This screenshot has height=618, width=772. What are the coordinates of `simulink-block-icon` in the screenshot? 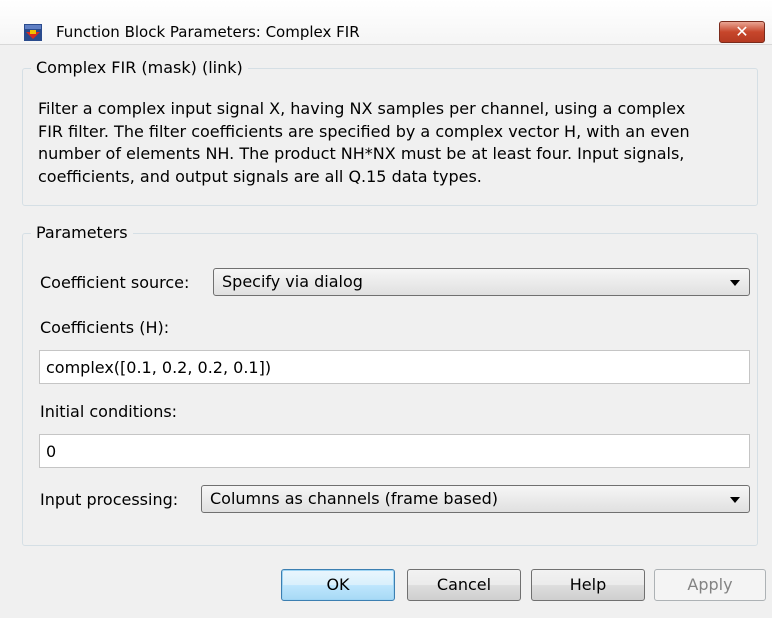 It's located at (33, 32).